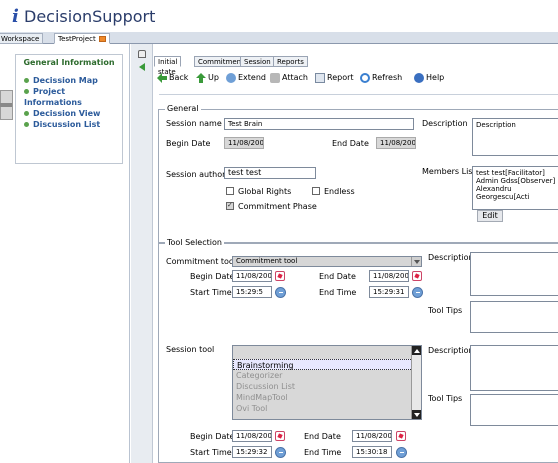  Describe the element at coordinates (327, 364) in the screenshot. I see `session-tool-item: Brainstorming` at that location.